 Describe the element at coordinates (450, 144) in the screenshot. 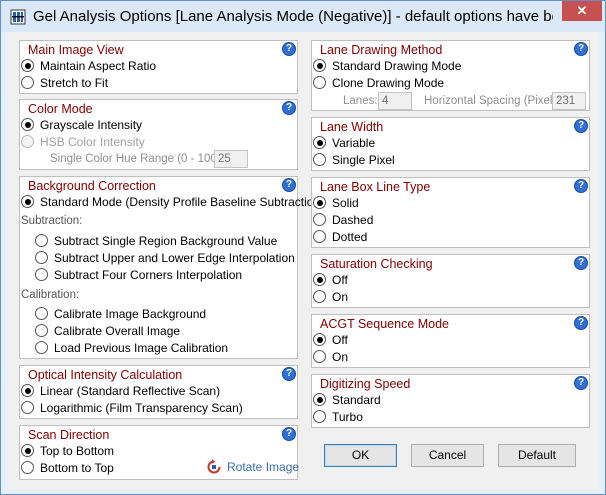

I see `lane-width-group: Lane Width ? Variable Single Pixel` at that location.